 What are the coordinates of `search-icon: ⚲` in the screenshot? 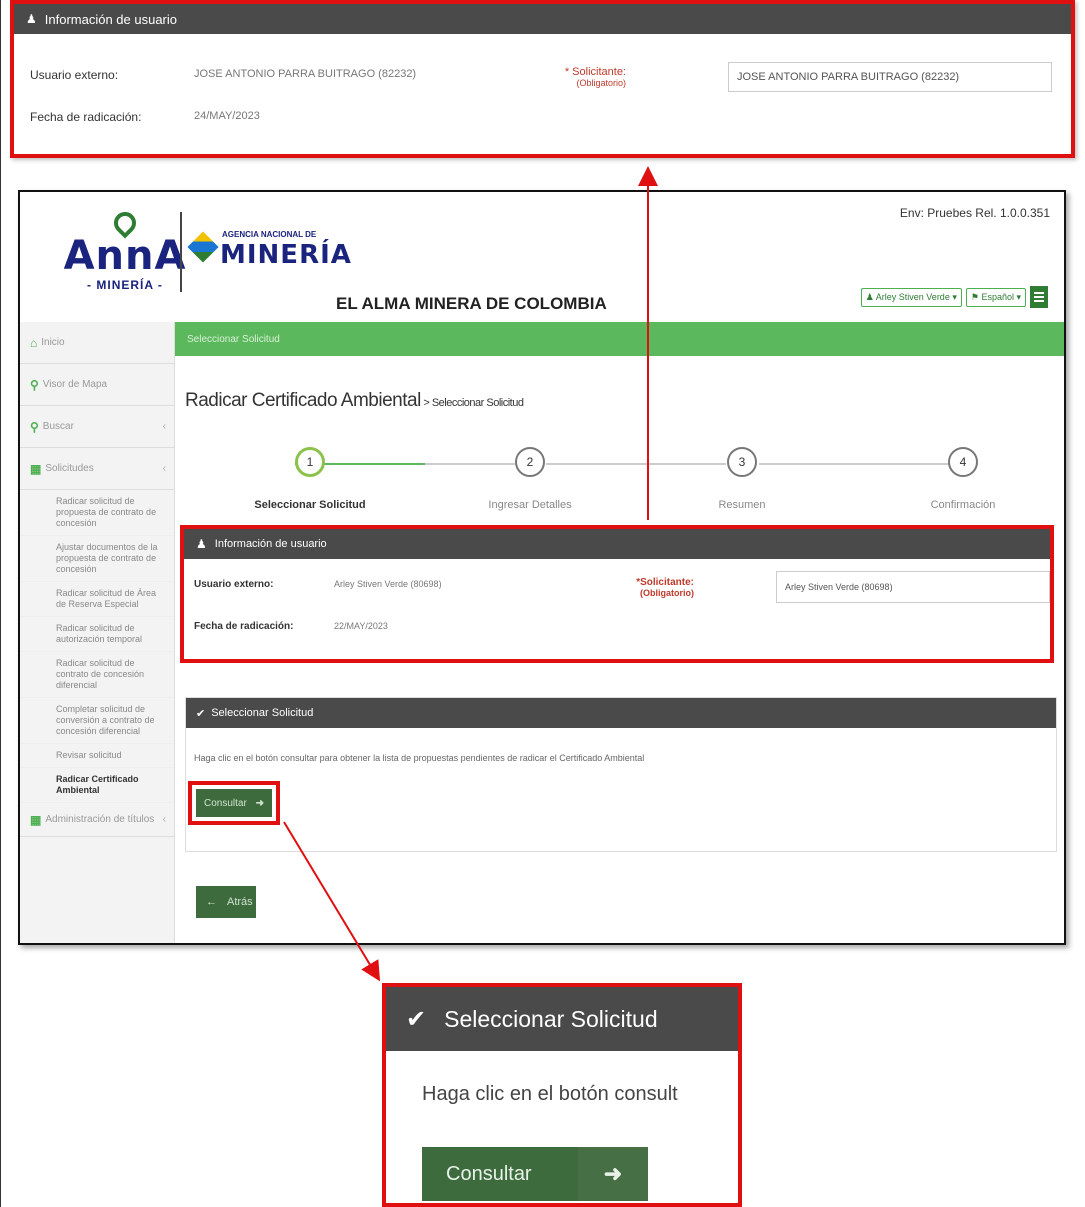 It's located at (34, 426).